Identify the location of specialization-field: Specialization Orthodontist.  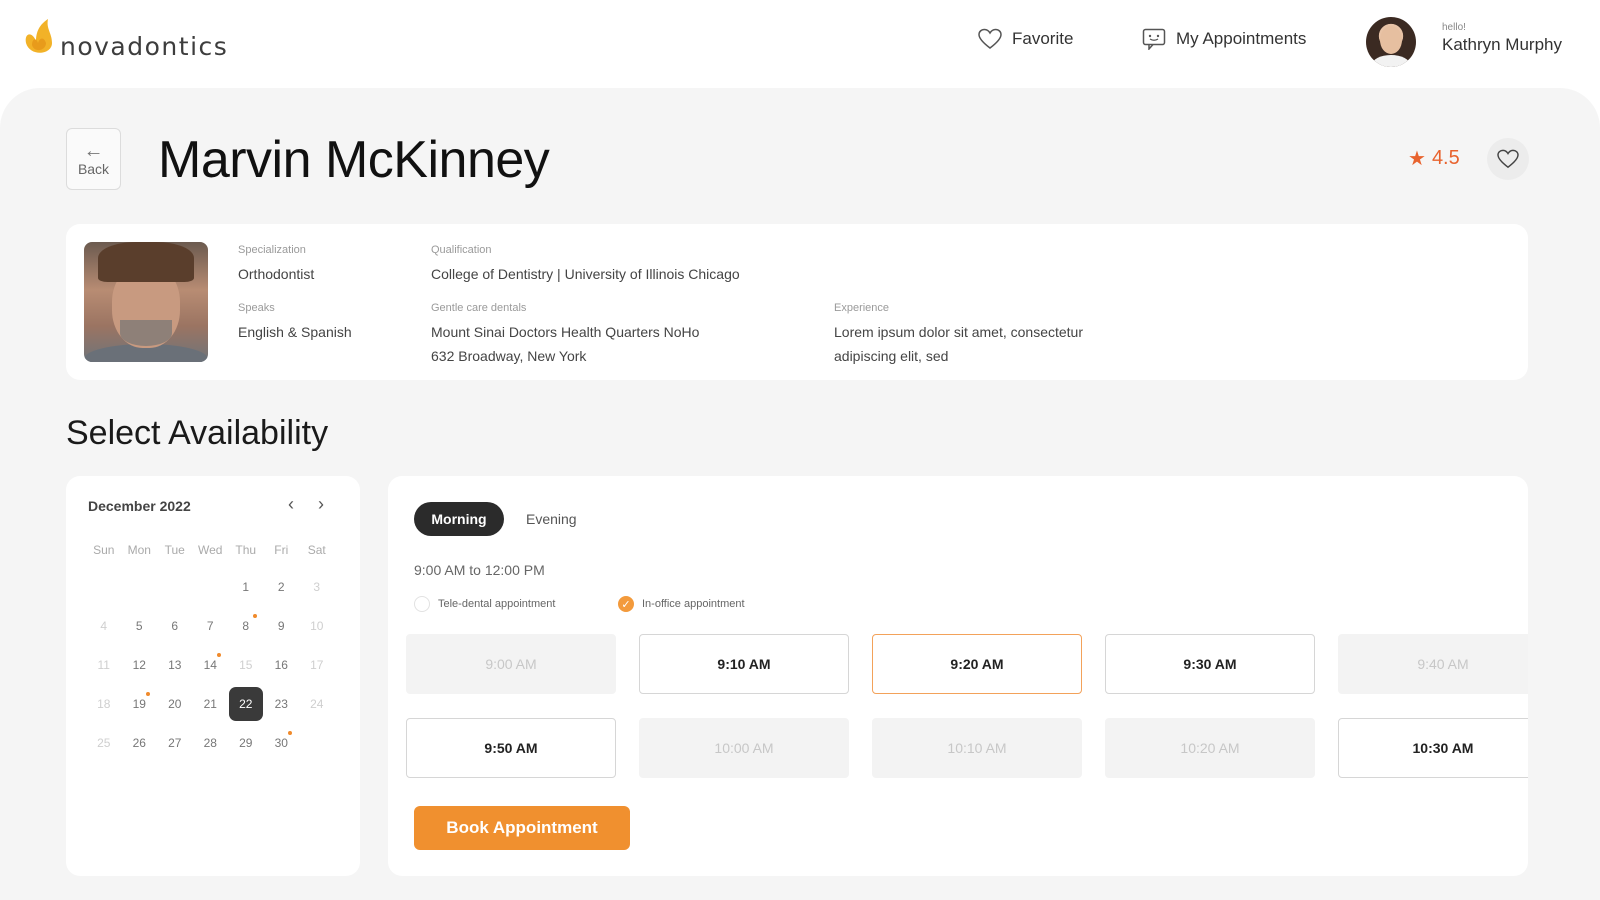
(276, 265).